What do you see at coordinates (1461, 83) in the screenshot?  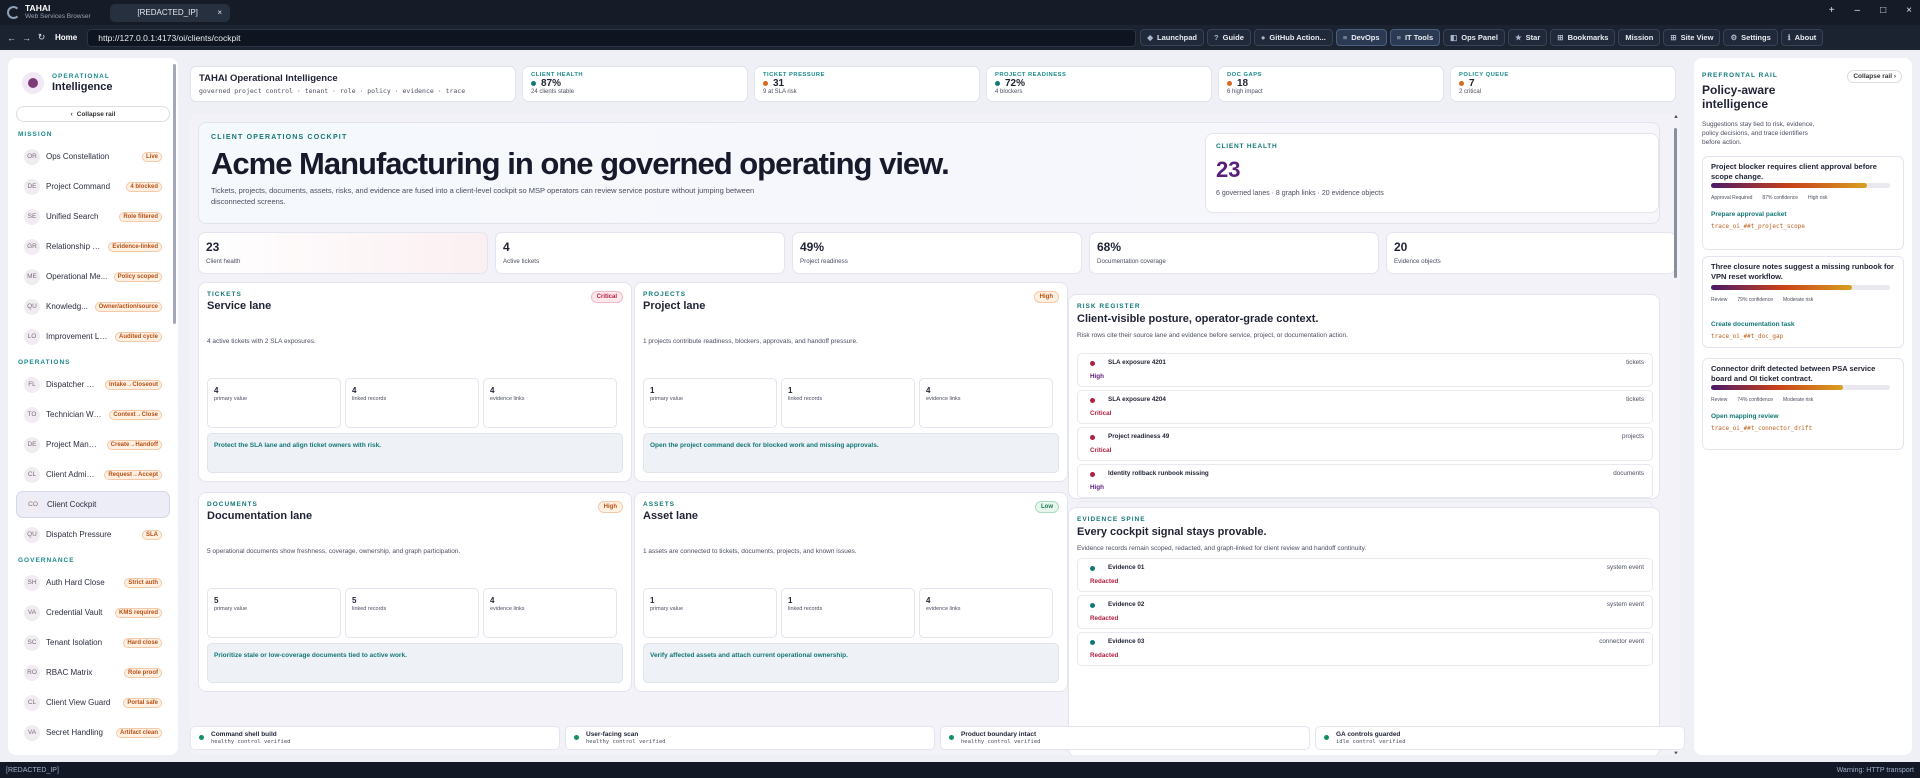 I see `status-dot-icon` at bounding box center [1461, 83].